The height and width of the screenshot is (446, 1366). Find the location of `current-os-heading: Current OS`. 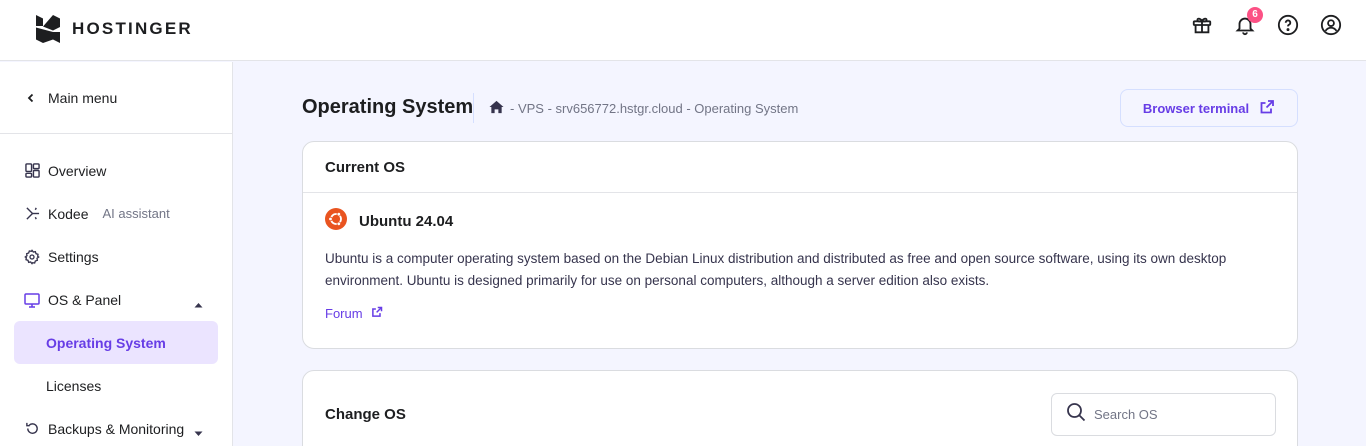

current-os-heading: Current OS is located at coordinates (800, 167).